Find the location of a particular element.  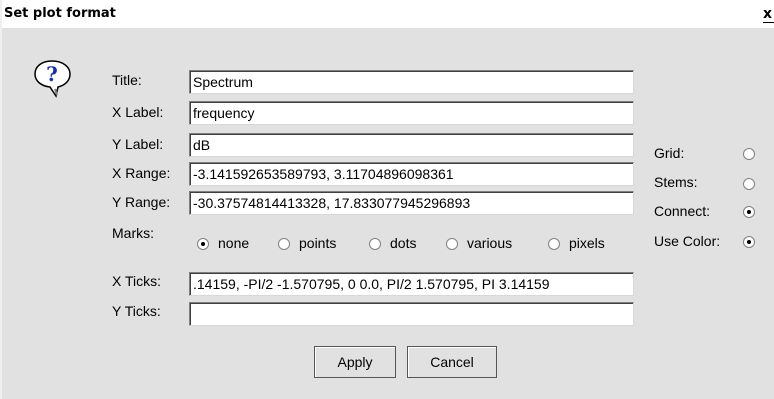

marks-label: Marks: is located at coordinates (133, 233).